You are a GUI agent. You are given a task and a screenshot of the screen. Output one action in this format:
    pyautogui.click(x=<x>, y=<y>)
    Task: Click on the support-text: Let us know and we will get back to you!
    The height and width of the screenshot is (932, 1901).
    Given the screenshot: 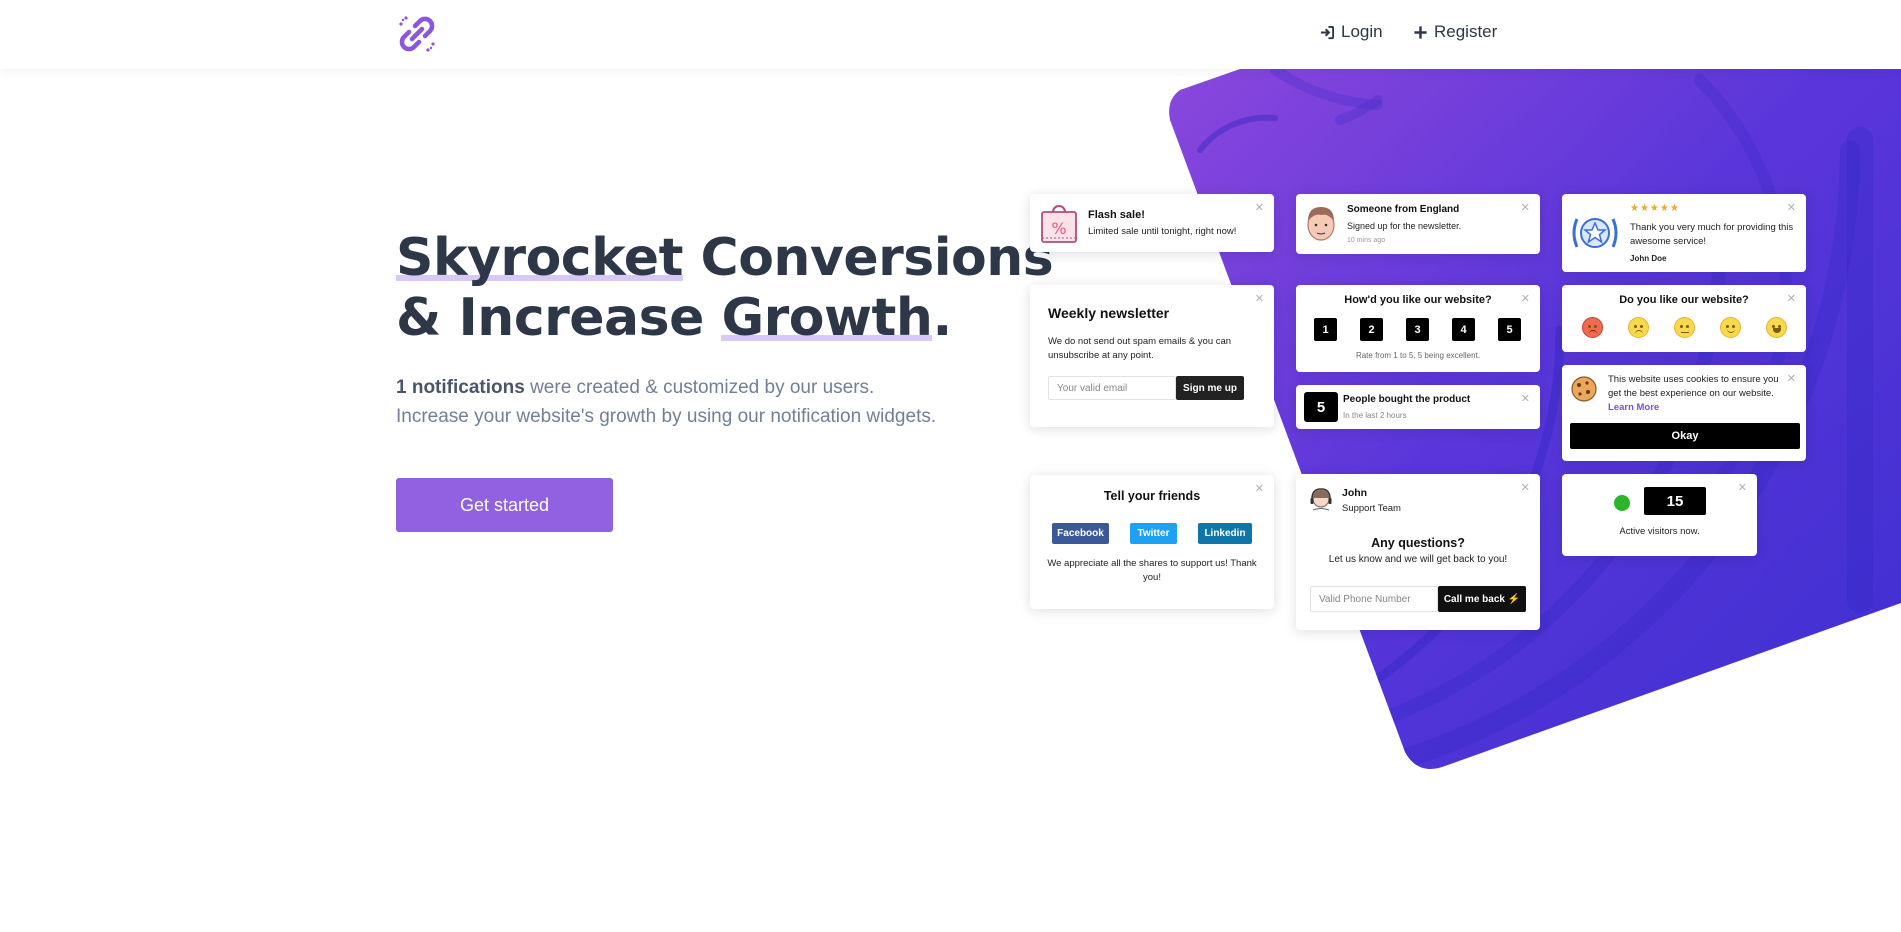 What is the action you would take?
    pyautogui.click(x=1418, y=559)
    